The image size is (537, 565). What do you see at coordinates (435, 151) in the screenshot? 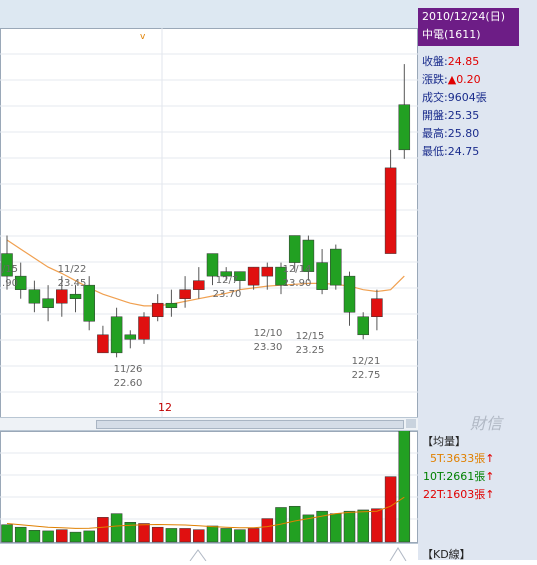
I see `low-label: 最低:` at bounding box center [435, 151].